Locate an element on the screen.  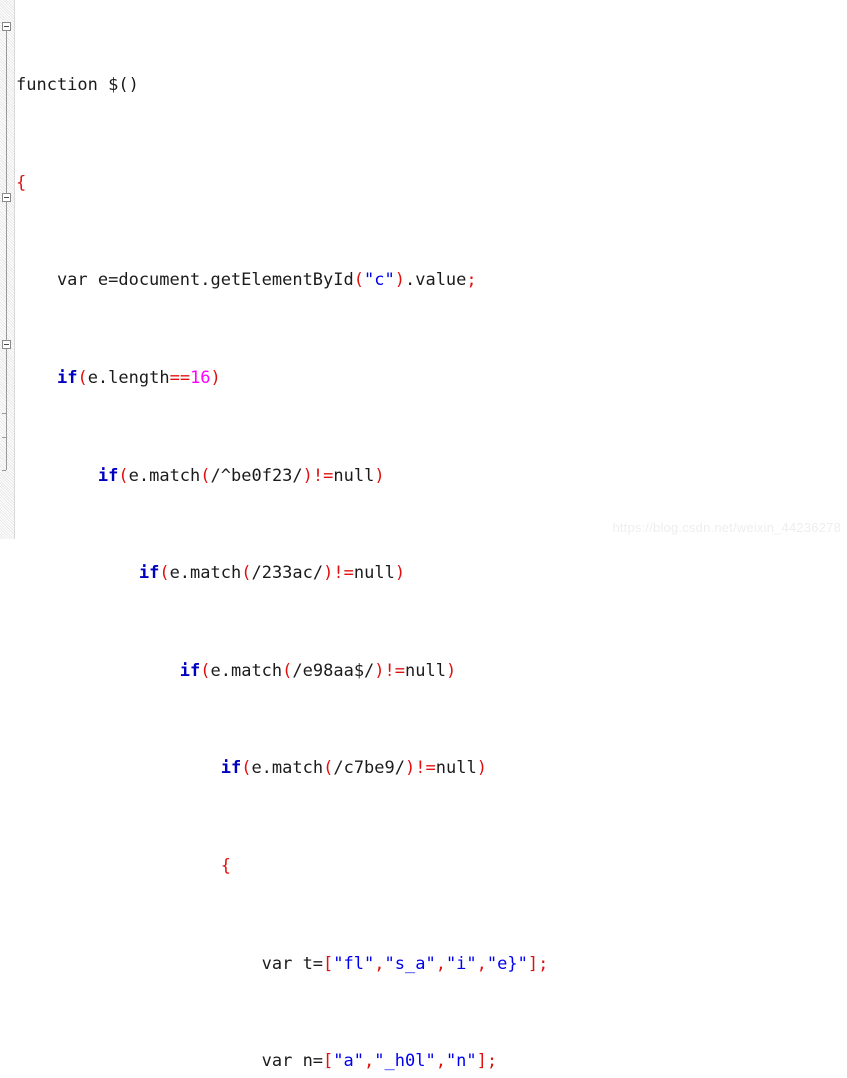
code-line-10: var t=["fl","s_a","i","e}"]; is located at coordinates (282, 963).